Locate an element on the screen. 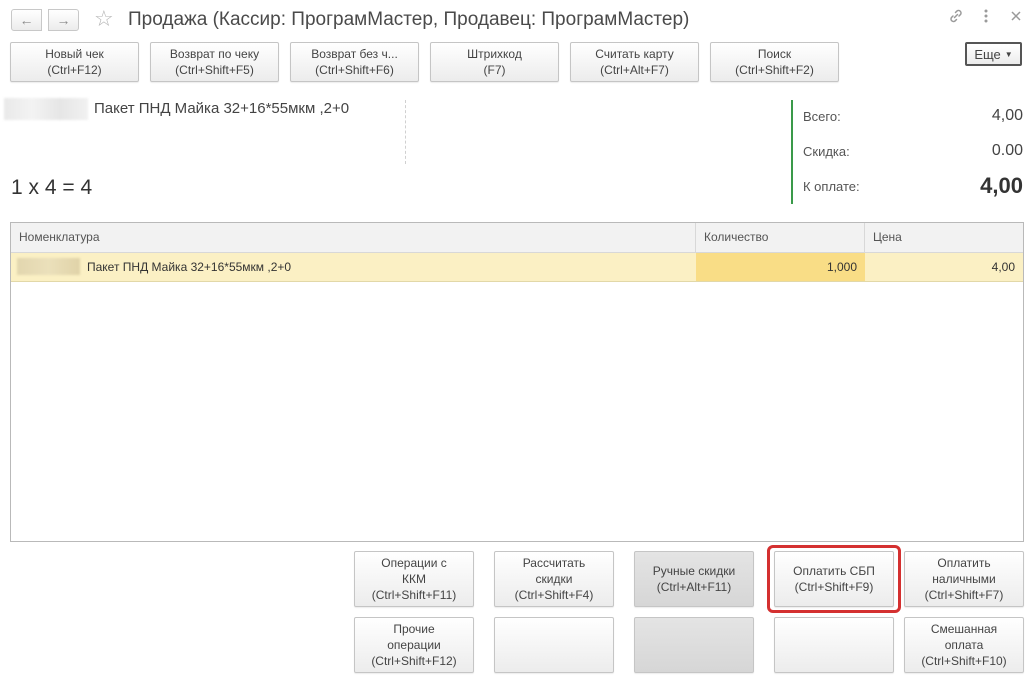 The image size is (1035, 682). button-label: Прочие is located at coordinates (414, 629).